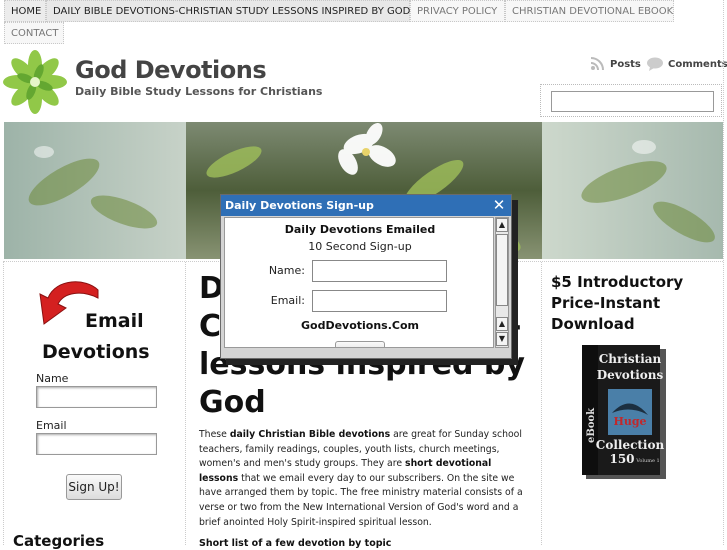 The image size is (727, 550). I want to click on signup-button: Sign Up!, so click(94, 487).